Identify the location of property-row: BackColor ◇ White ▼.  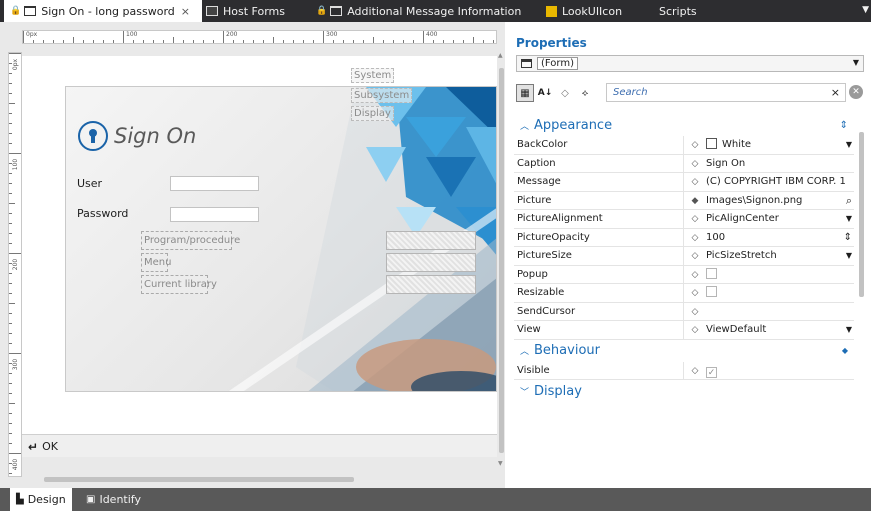
(684, 145).